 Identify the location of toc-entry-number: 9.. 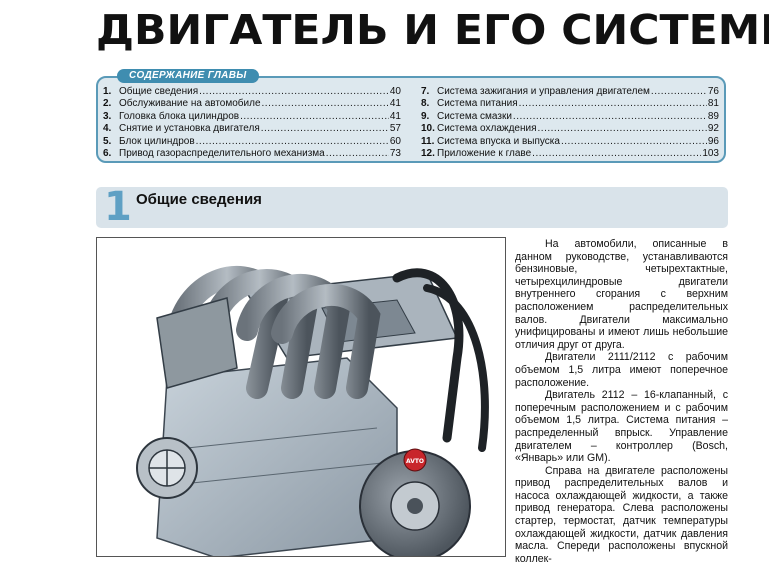
(425, 116).